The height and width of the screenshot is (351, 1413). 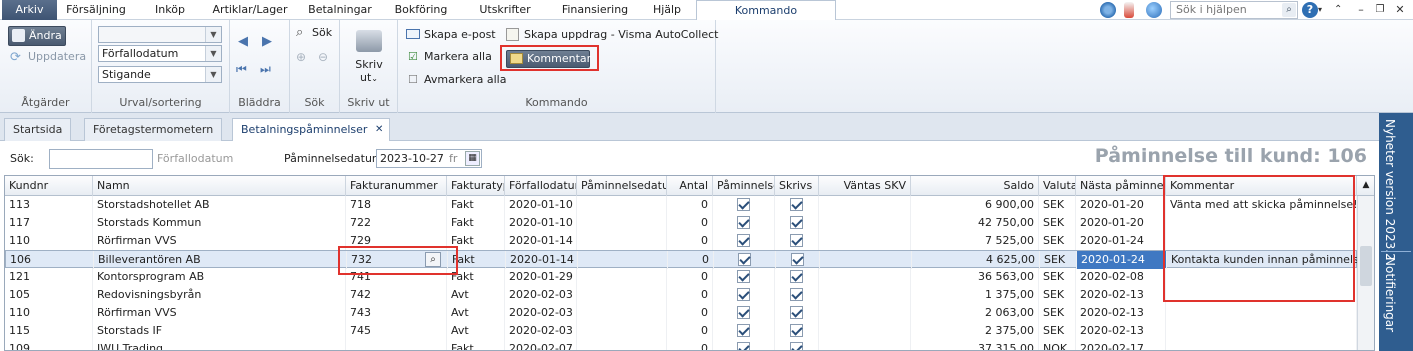 I want to click on menu-tab-utskrifter: Utskrifter, so click(x=505, y=10).